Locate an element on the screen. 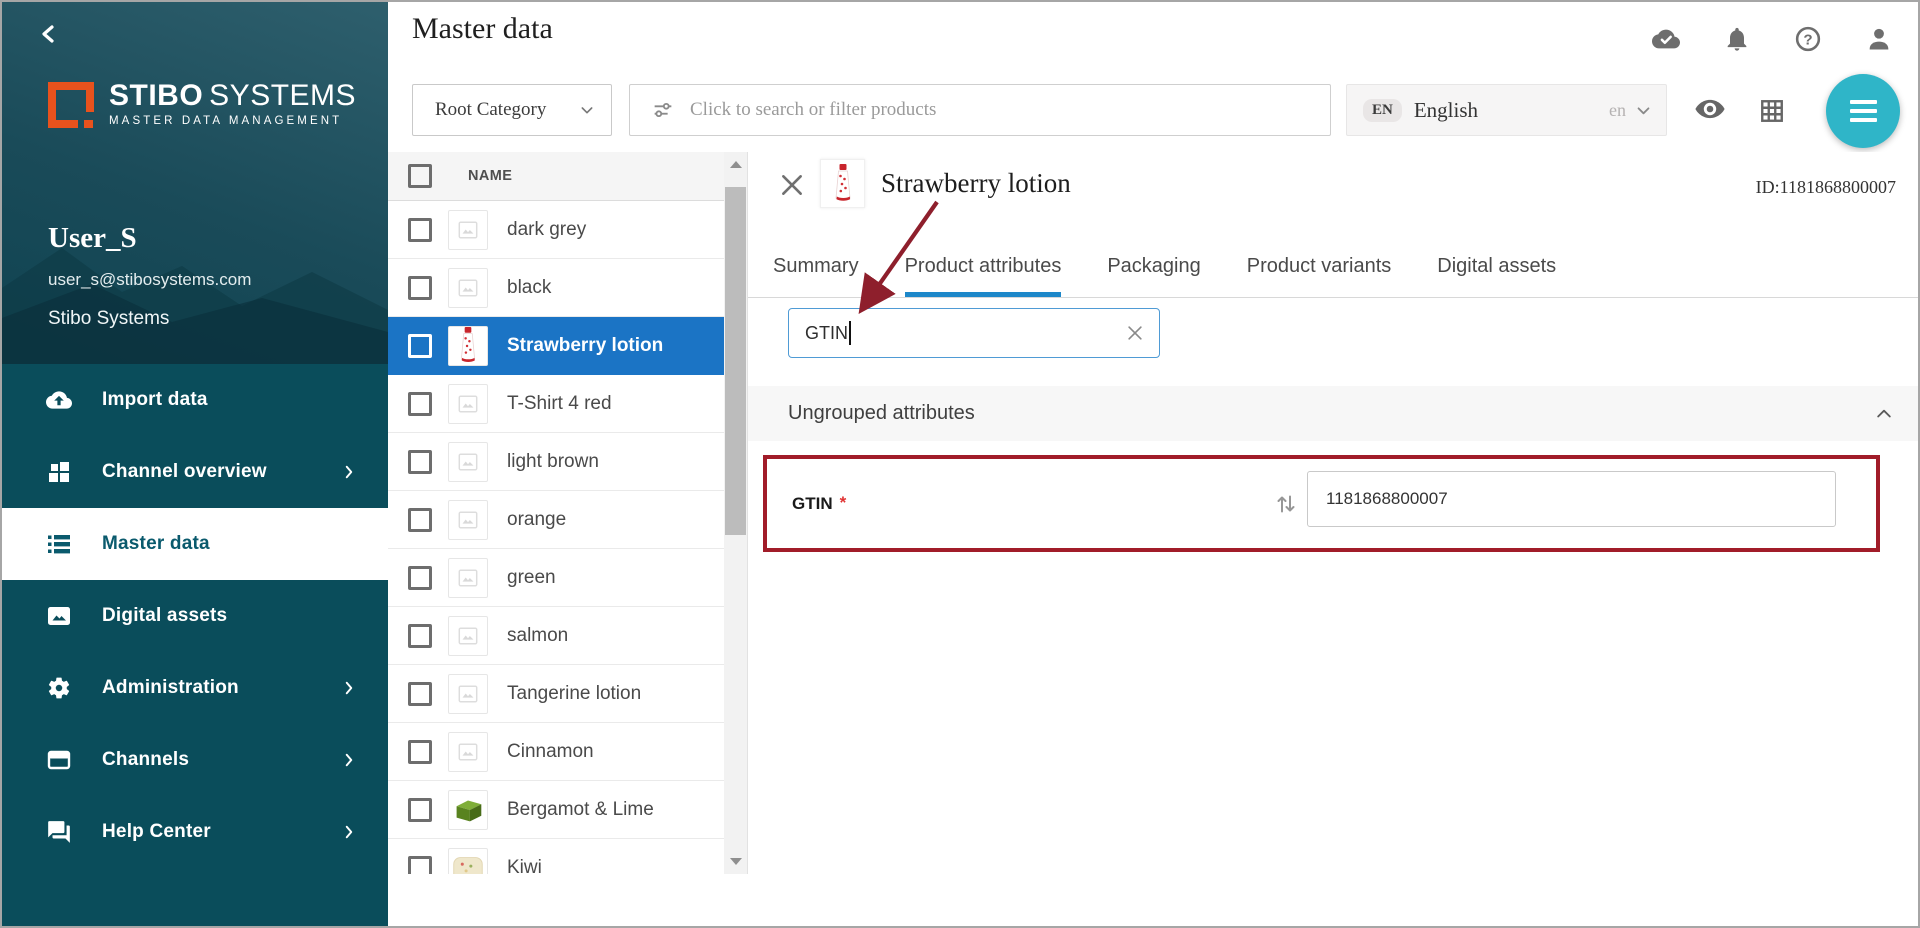 The width and height of the screenshot is (1920, 928). product-name: salmon is located at coordinates (538, 635).